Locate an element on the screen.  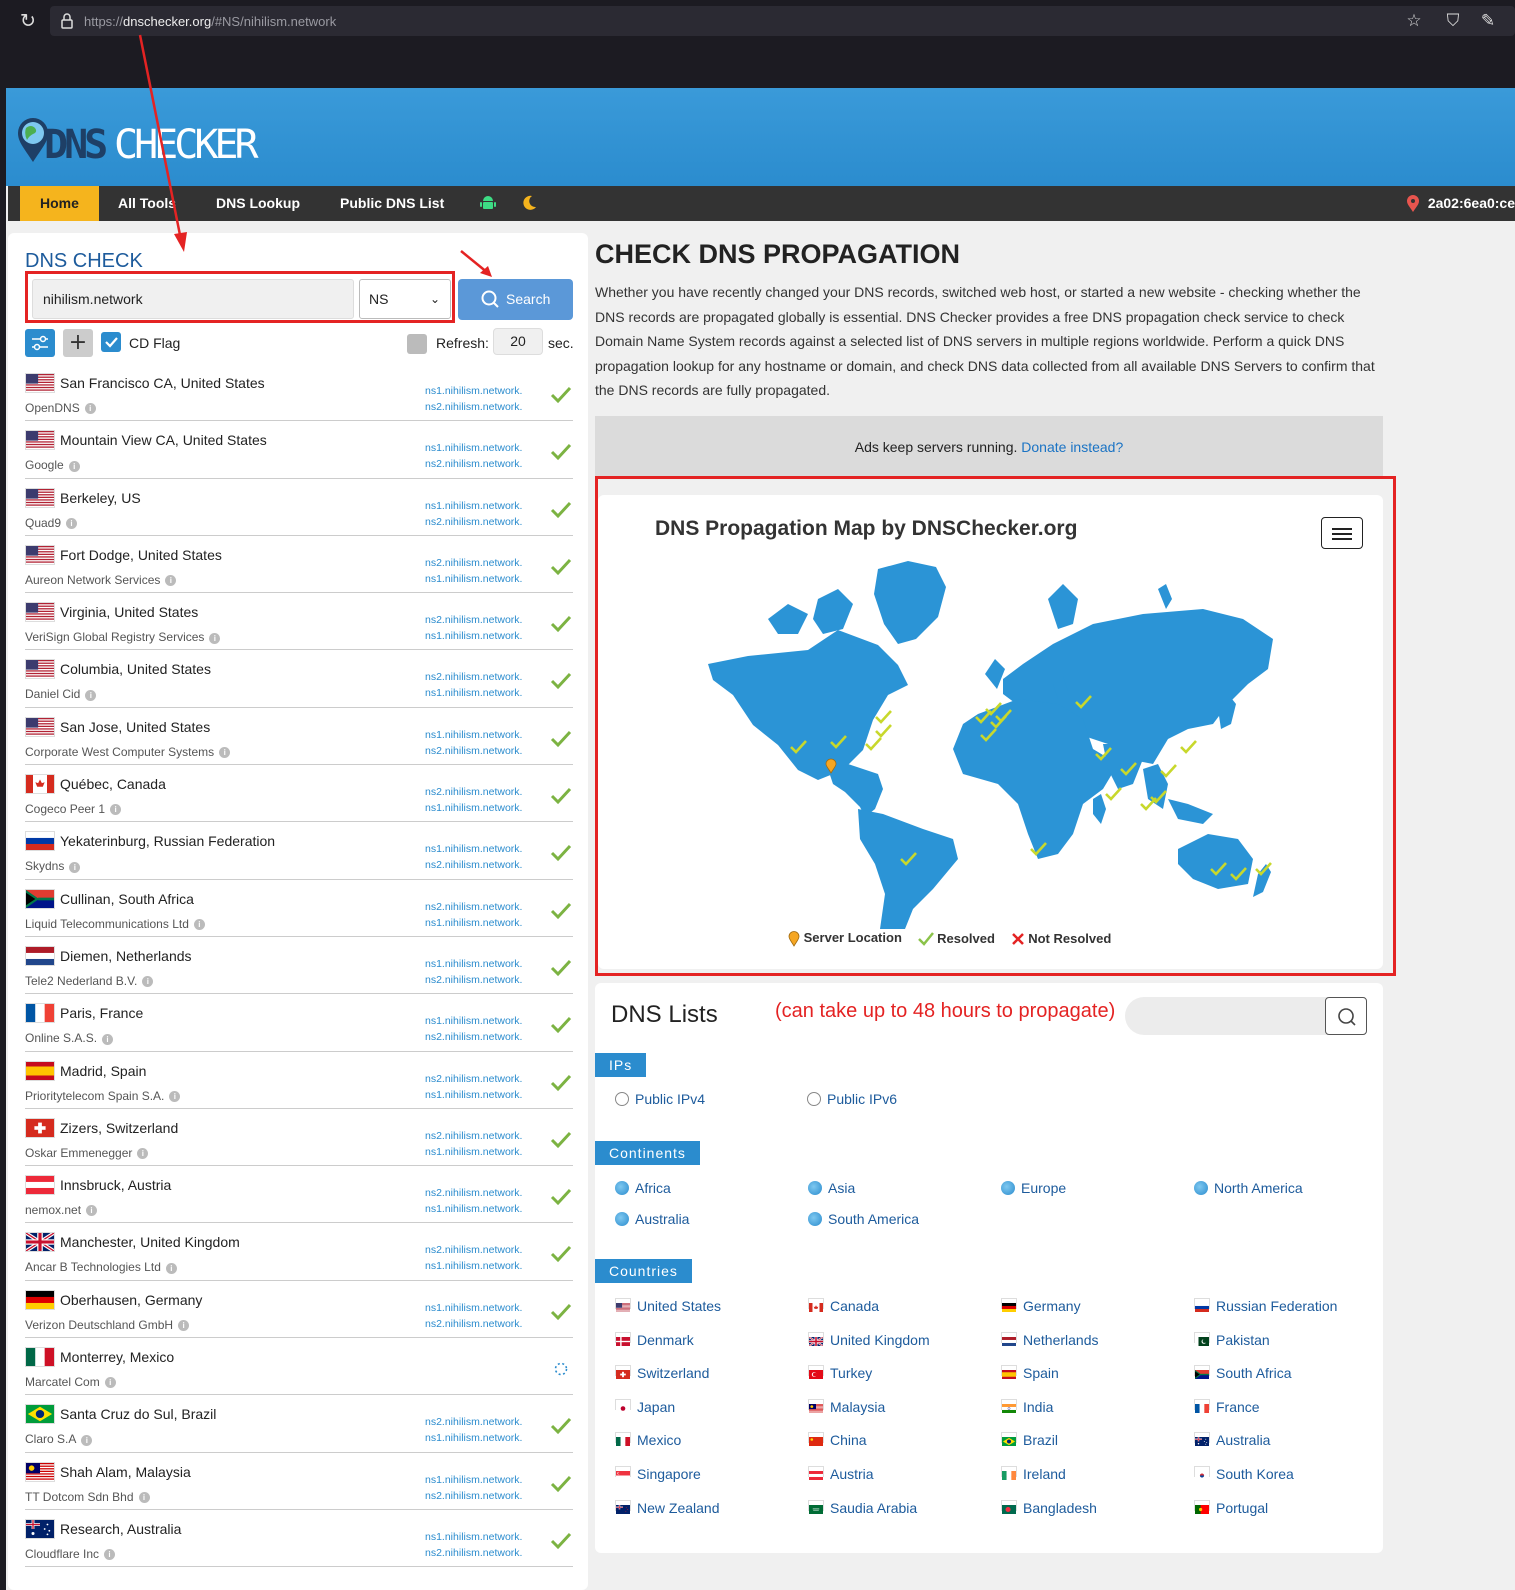
legend-server-label: Server Location is located at coordinates (852, 938).